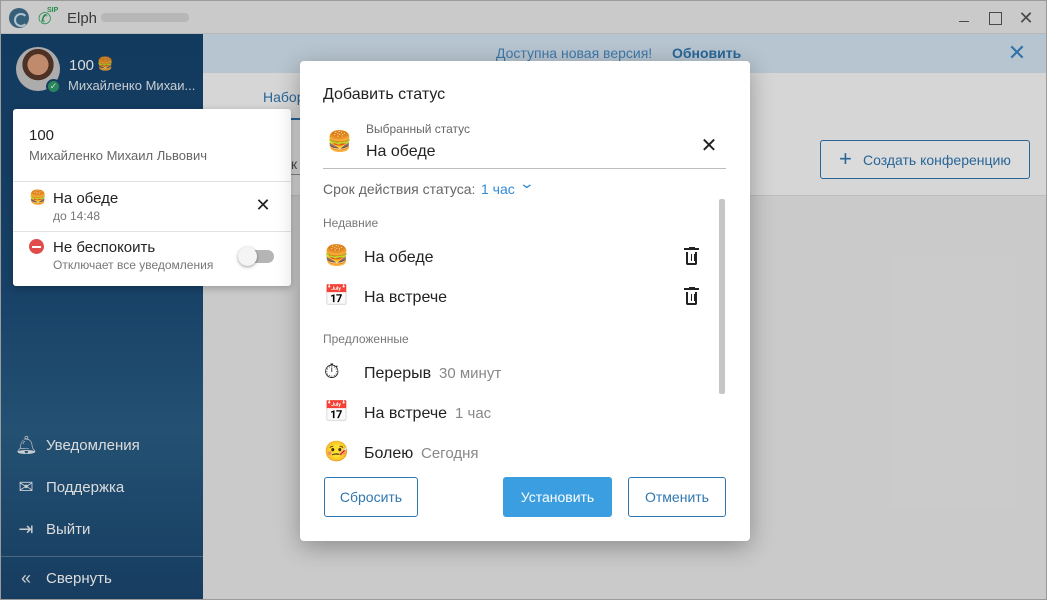 Image resolution: width=1047 pixels, height=600 pixels. I want to click on calendar-icon: 📅, so click(336, 412).